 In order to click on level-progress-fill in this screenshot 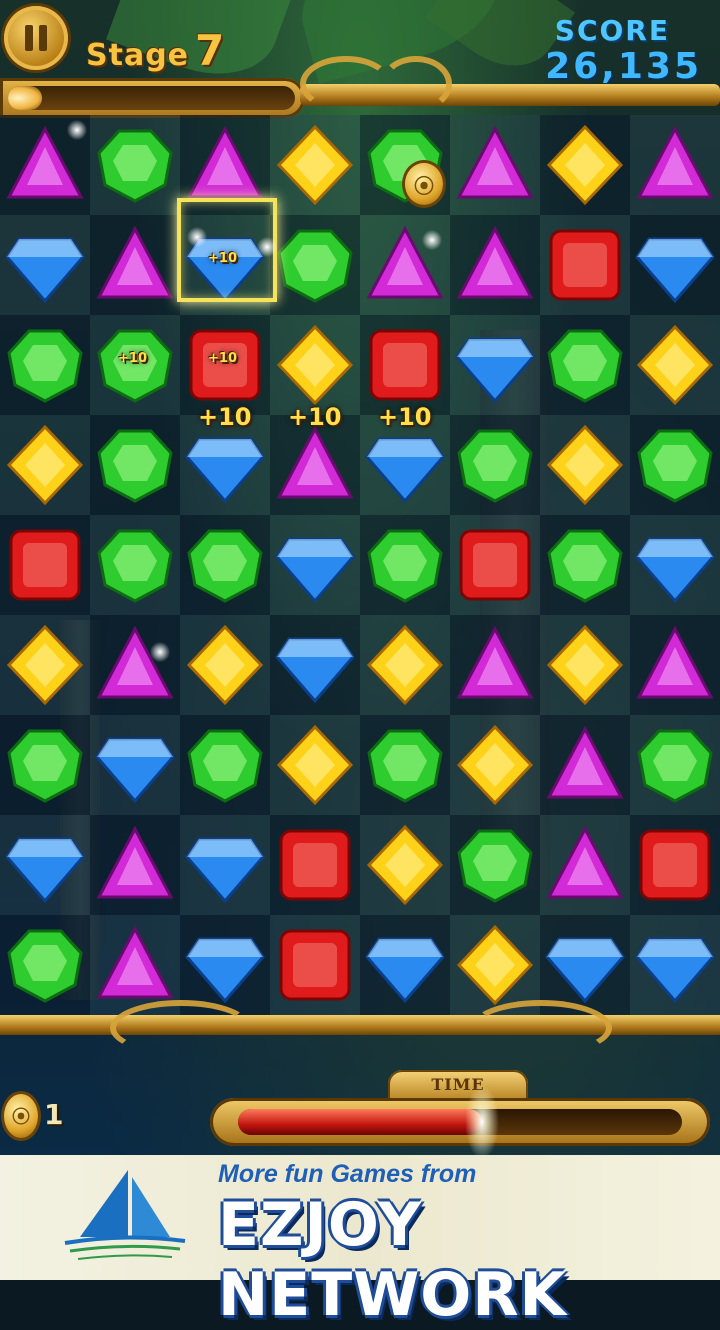, I will do `click(25, 98)`.